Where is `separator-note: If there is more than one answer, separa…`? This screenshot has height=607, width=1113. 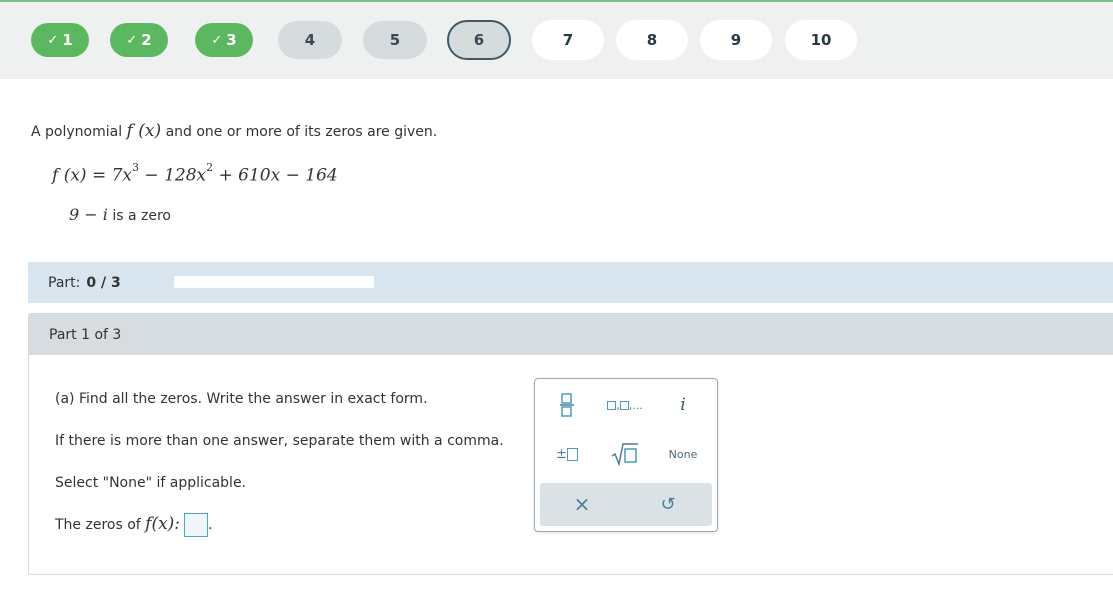
separator-note: If there is more than one answer, separa… is located at coordinates (279, 441).